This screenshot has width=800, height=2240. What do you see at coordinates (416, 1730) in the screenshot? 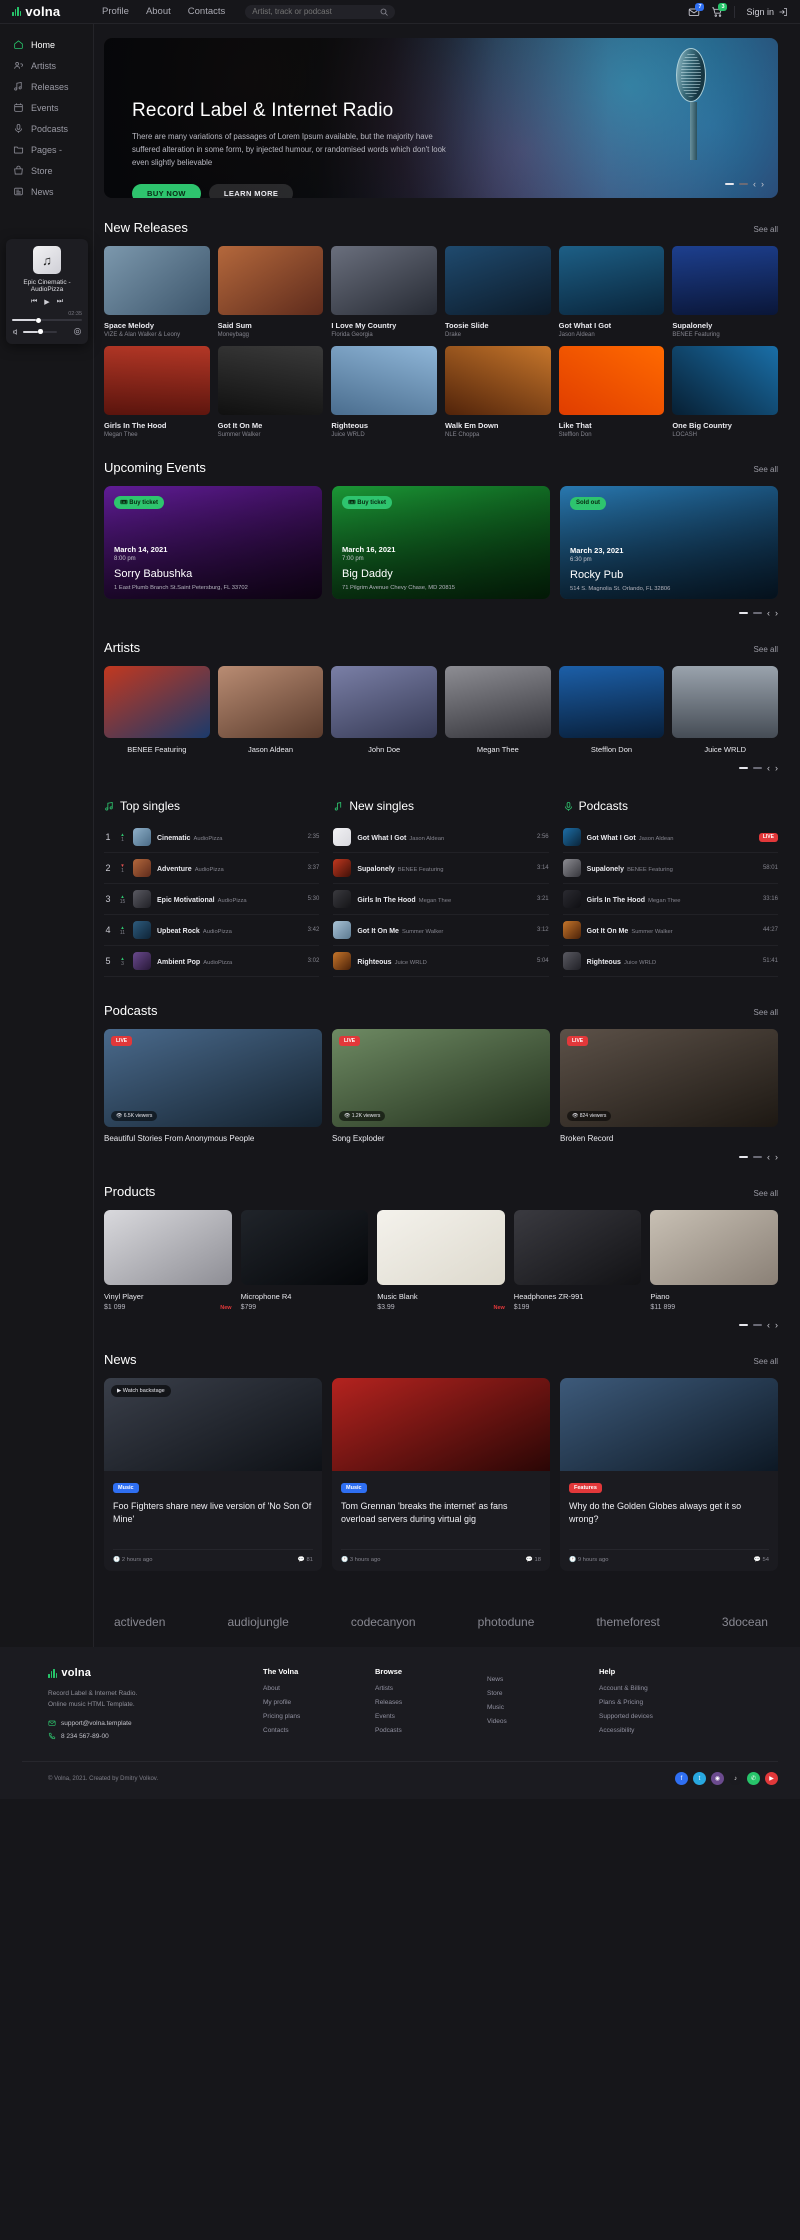
I see `footer-link: Podcasts` at bounding box center [416, 1730].